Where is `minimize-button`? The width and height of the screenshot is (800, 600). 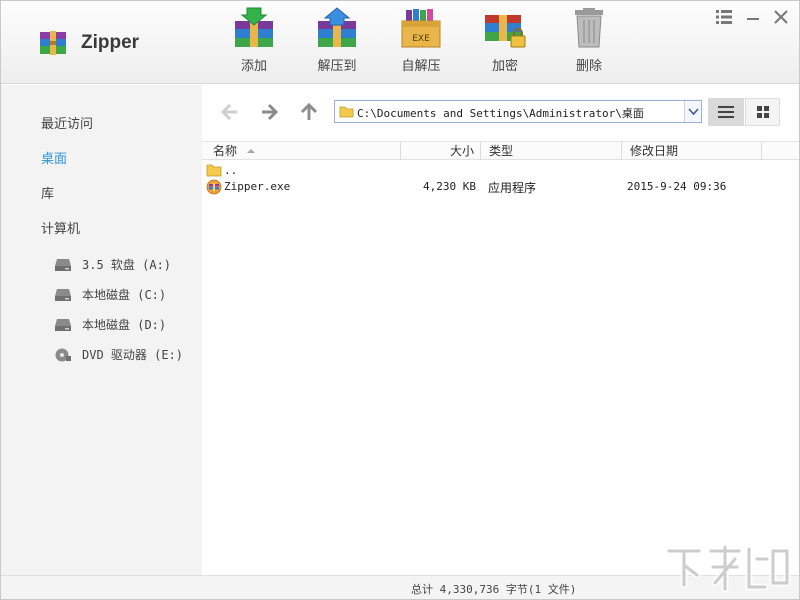 minimize-button is located at coordinates (753, 17).